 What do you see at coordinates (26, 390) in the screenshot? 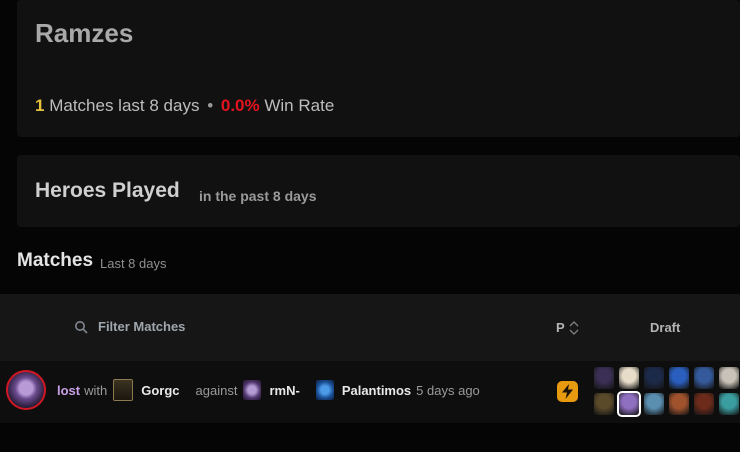
I see `hero-portrait-icon` at bounding box center [26, 390].